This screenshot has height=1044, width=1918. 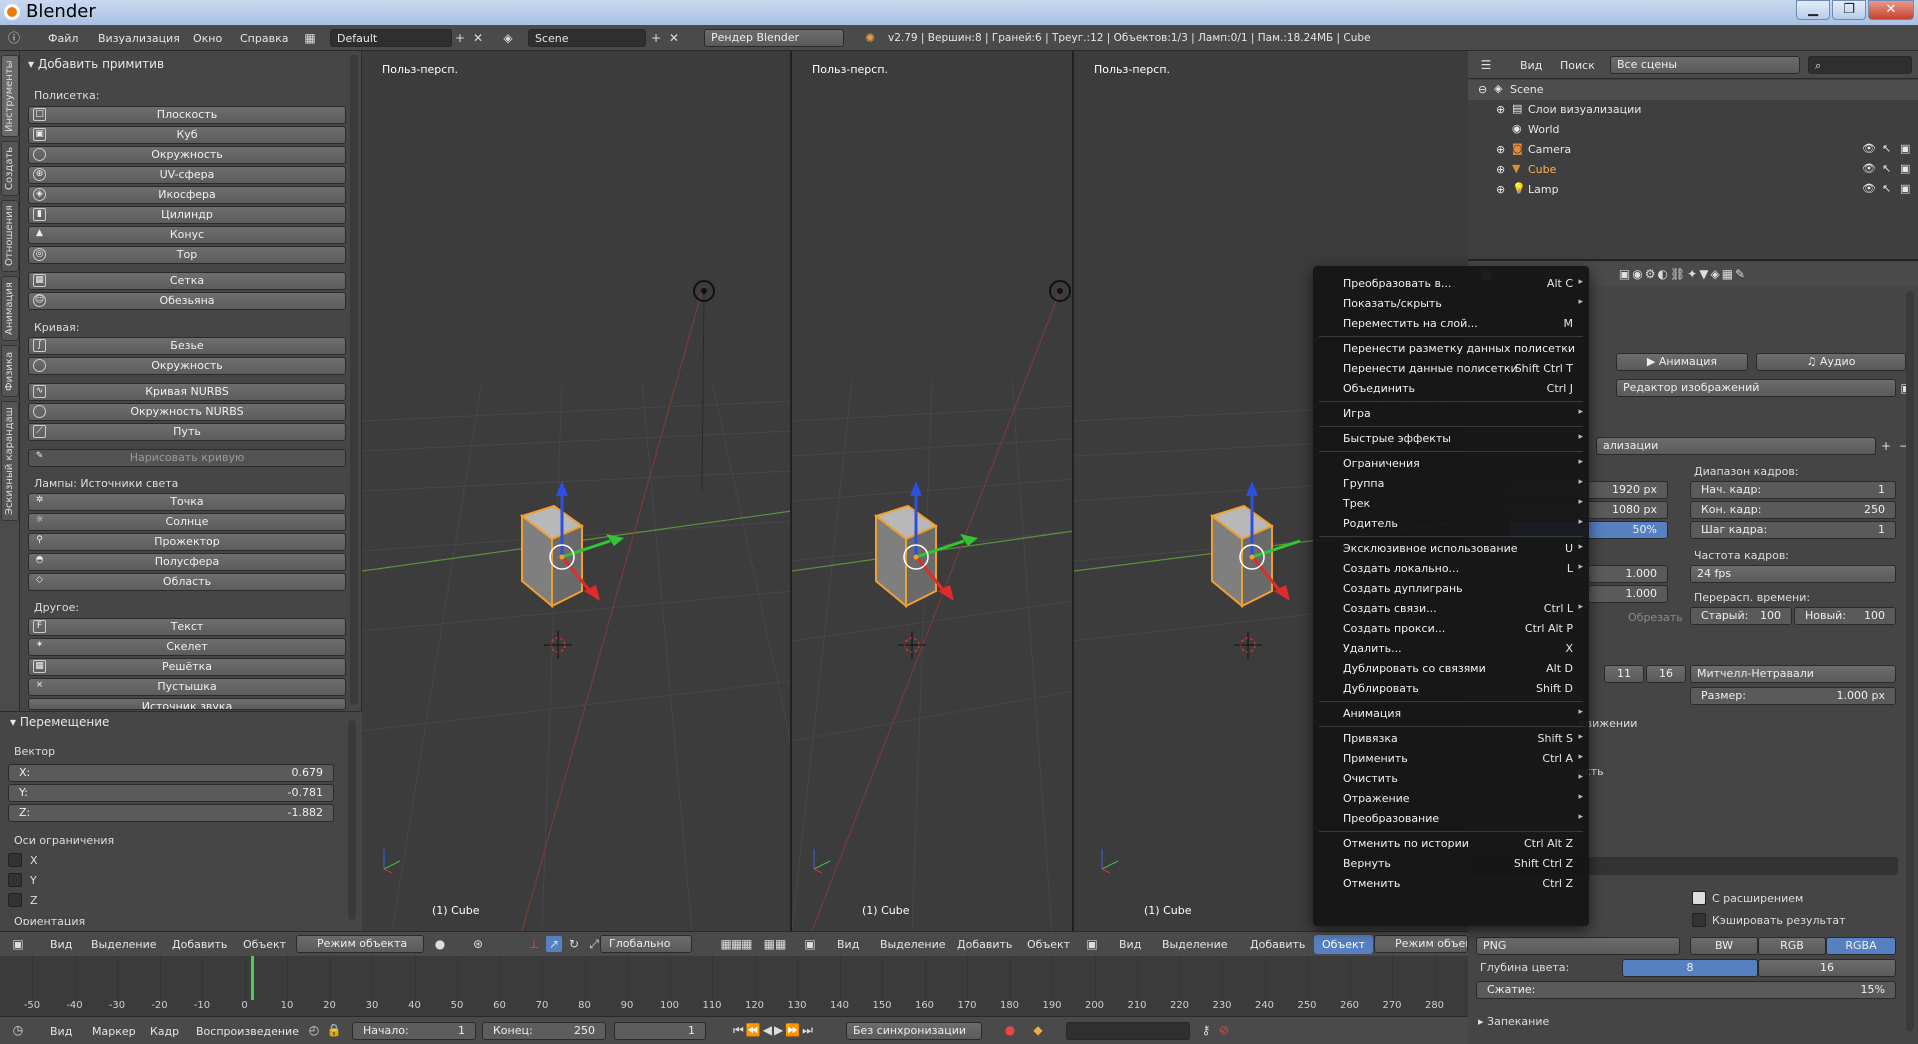 I want to click on vp3-mode-select: Режим объек, so click(x=1421, y=944).